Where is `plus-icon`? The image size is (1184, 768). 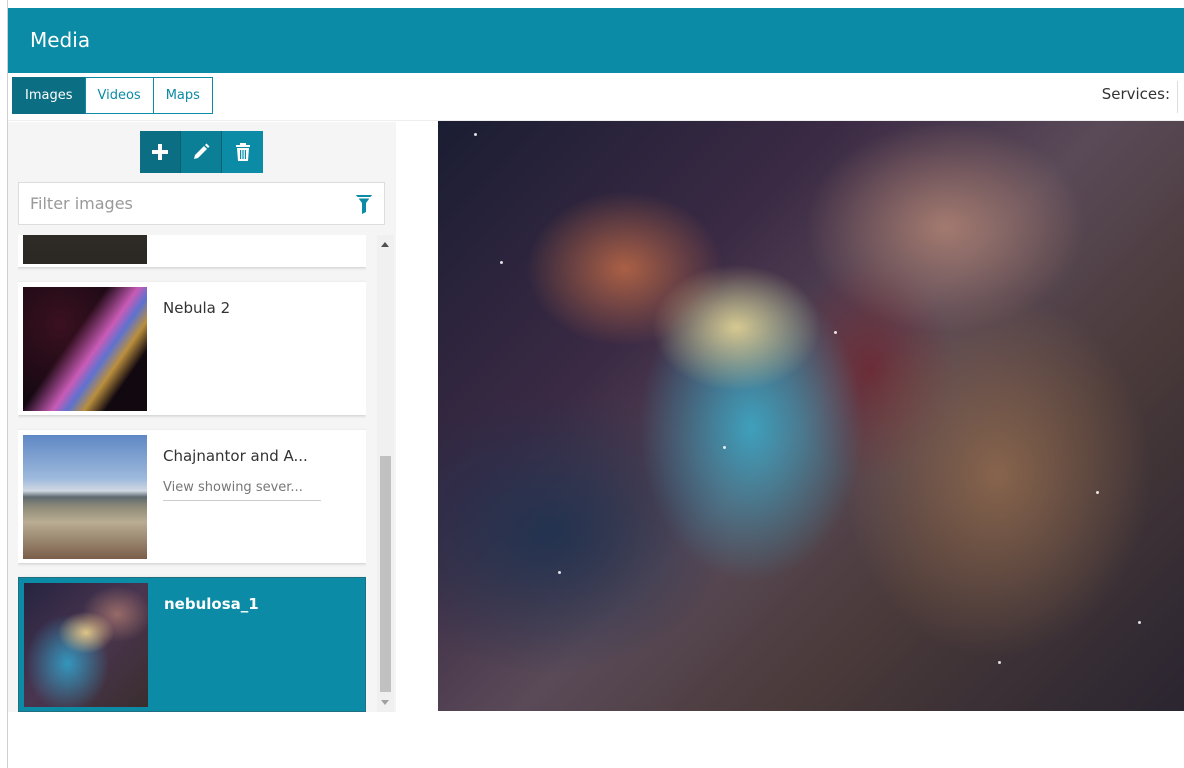
plus-icon is located at coordinates (160, 152).